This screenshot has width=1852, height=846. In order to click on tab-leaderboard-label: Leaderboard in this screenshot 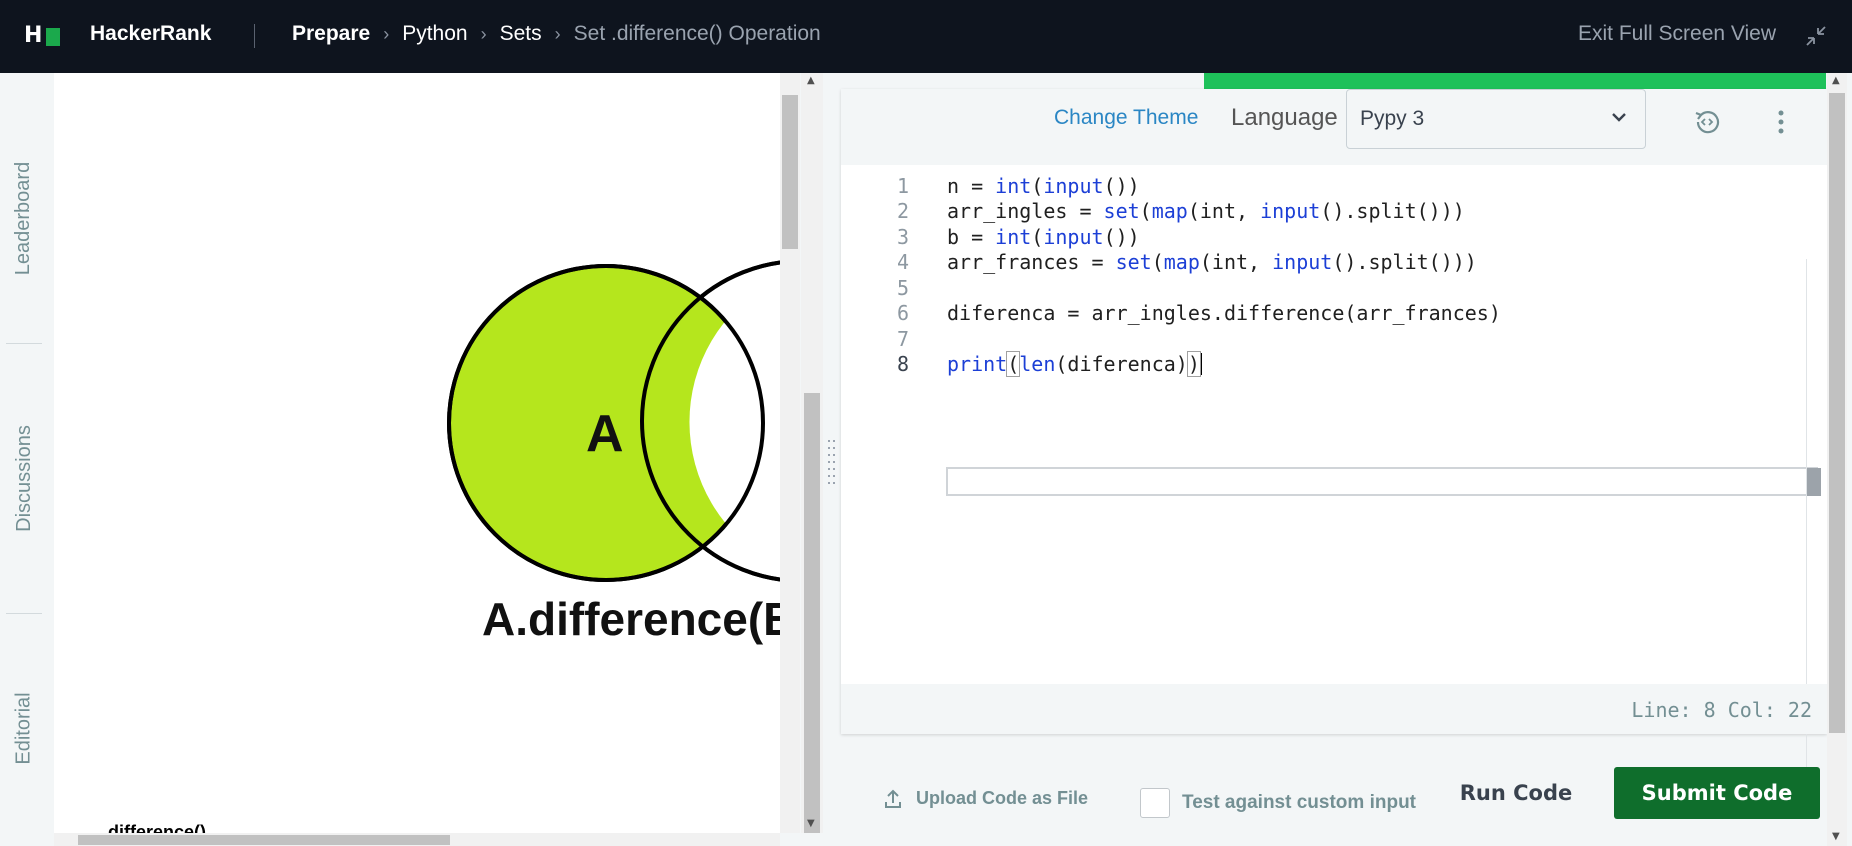, I will do `click(23, 218)`.